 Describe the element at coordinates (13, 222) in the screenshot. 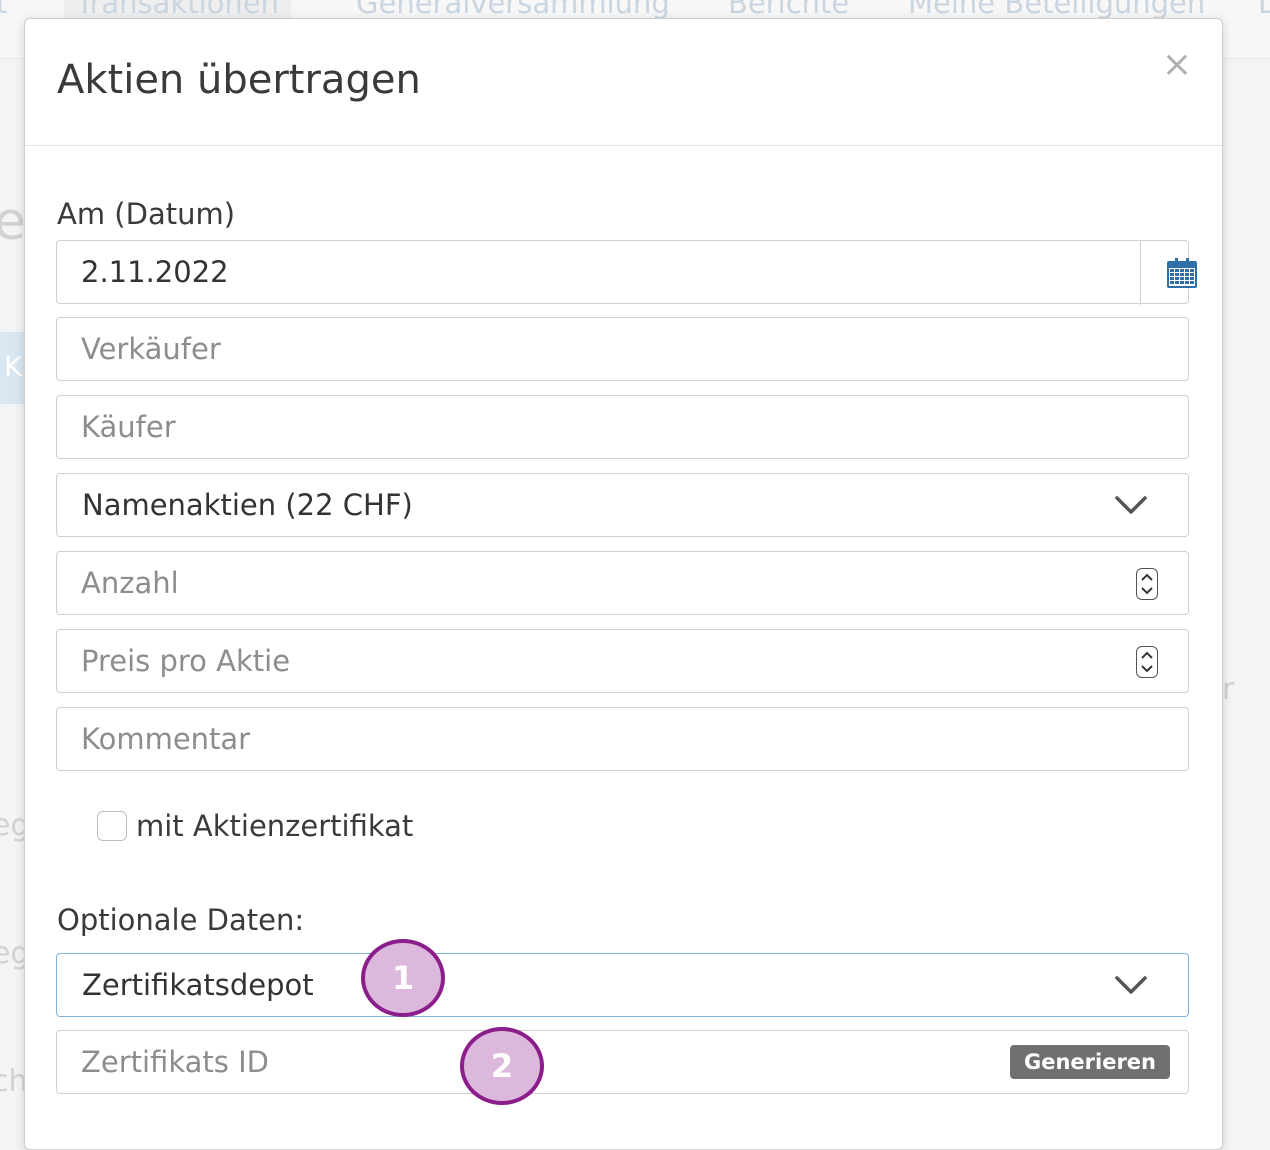

I see `background-heading-fragment: e` at that location.